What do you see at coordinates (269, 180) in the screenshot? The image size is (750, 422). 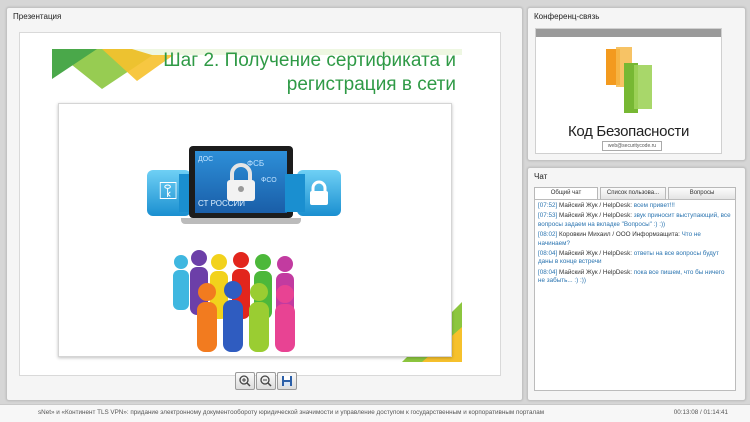 I see `screen-word-3: ФСО` at bounding box center [269, 180].